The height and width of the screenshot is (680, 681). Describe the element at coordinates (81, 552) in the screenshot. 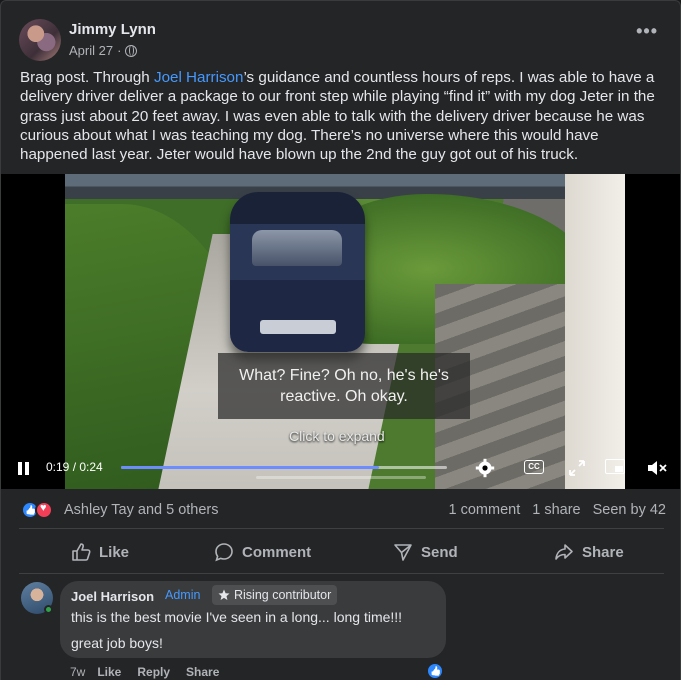

I see `thumbs-up-icon` at that location.